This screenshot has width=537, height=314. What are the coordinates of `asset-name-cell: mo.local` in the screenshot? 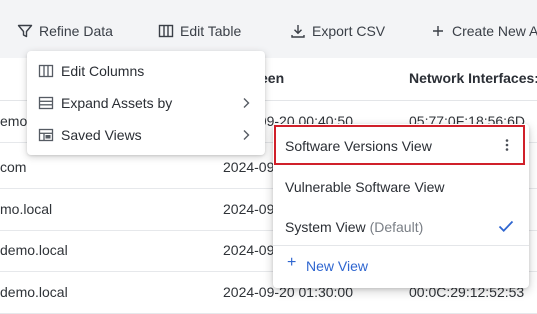 It's located at (26, 209).